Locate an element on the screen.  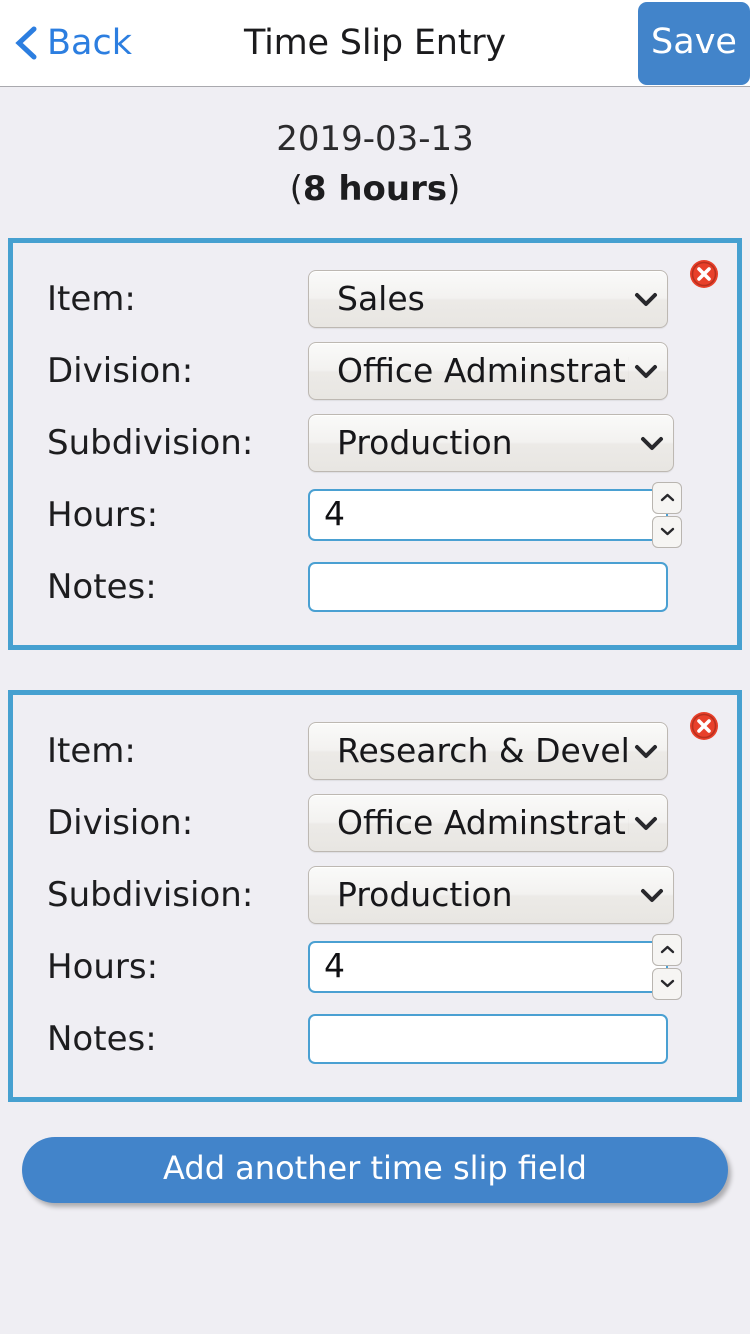
slip-date: 2019-03-13 is located at coordinates (375, 139).